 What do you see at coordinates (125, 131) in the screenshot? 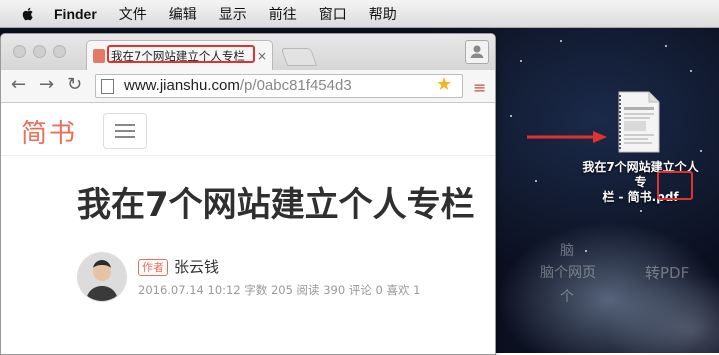
I see `hamburger-menu-button` at bounding box center [125, 131].